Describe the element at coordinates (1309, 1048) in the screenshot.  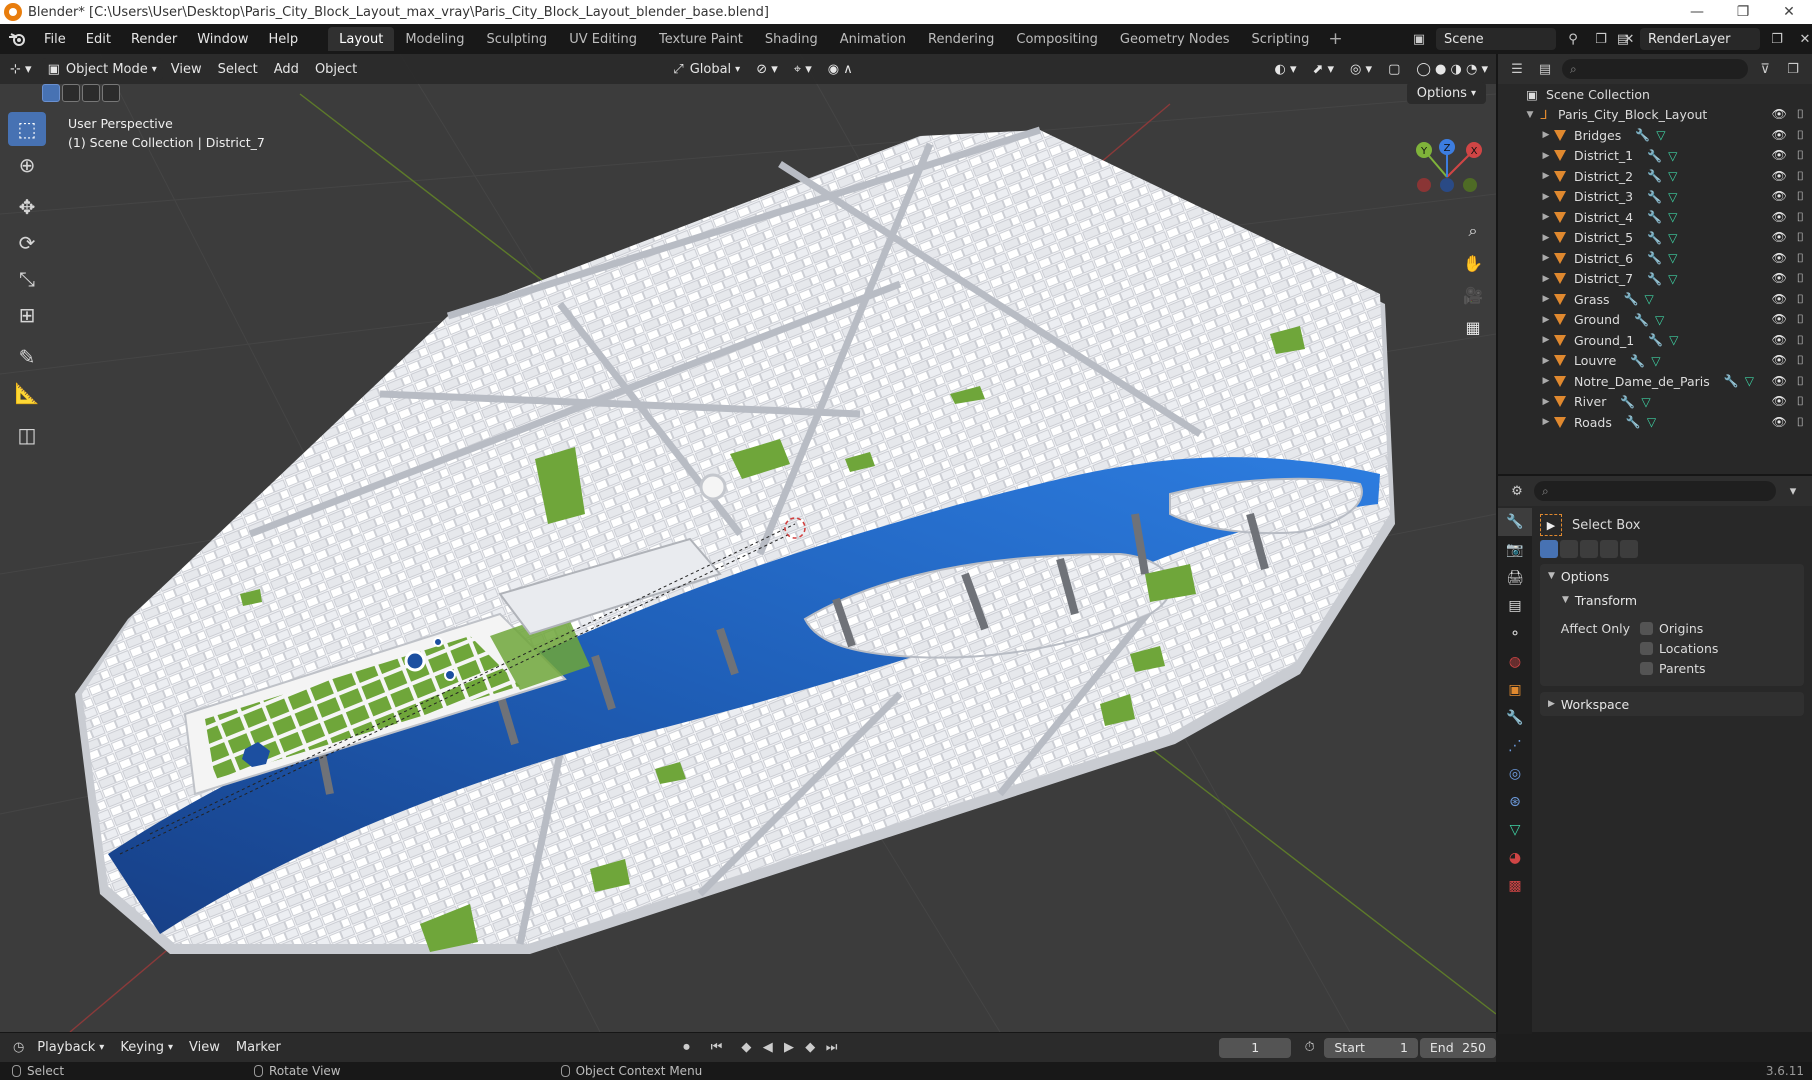
I see `stopwatch-icon: ⏱` at that location.